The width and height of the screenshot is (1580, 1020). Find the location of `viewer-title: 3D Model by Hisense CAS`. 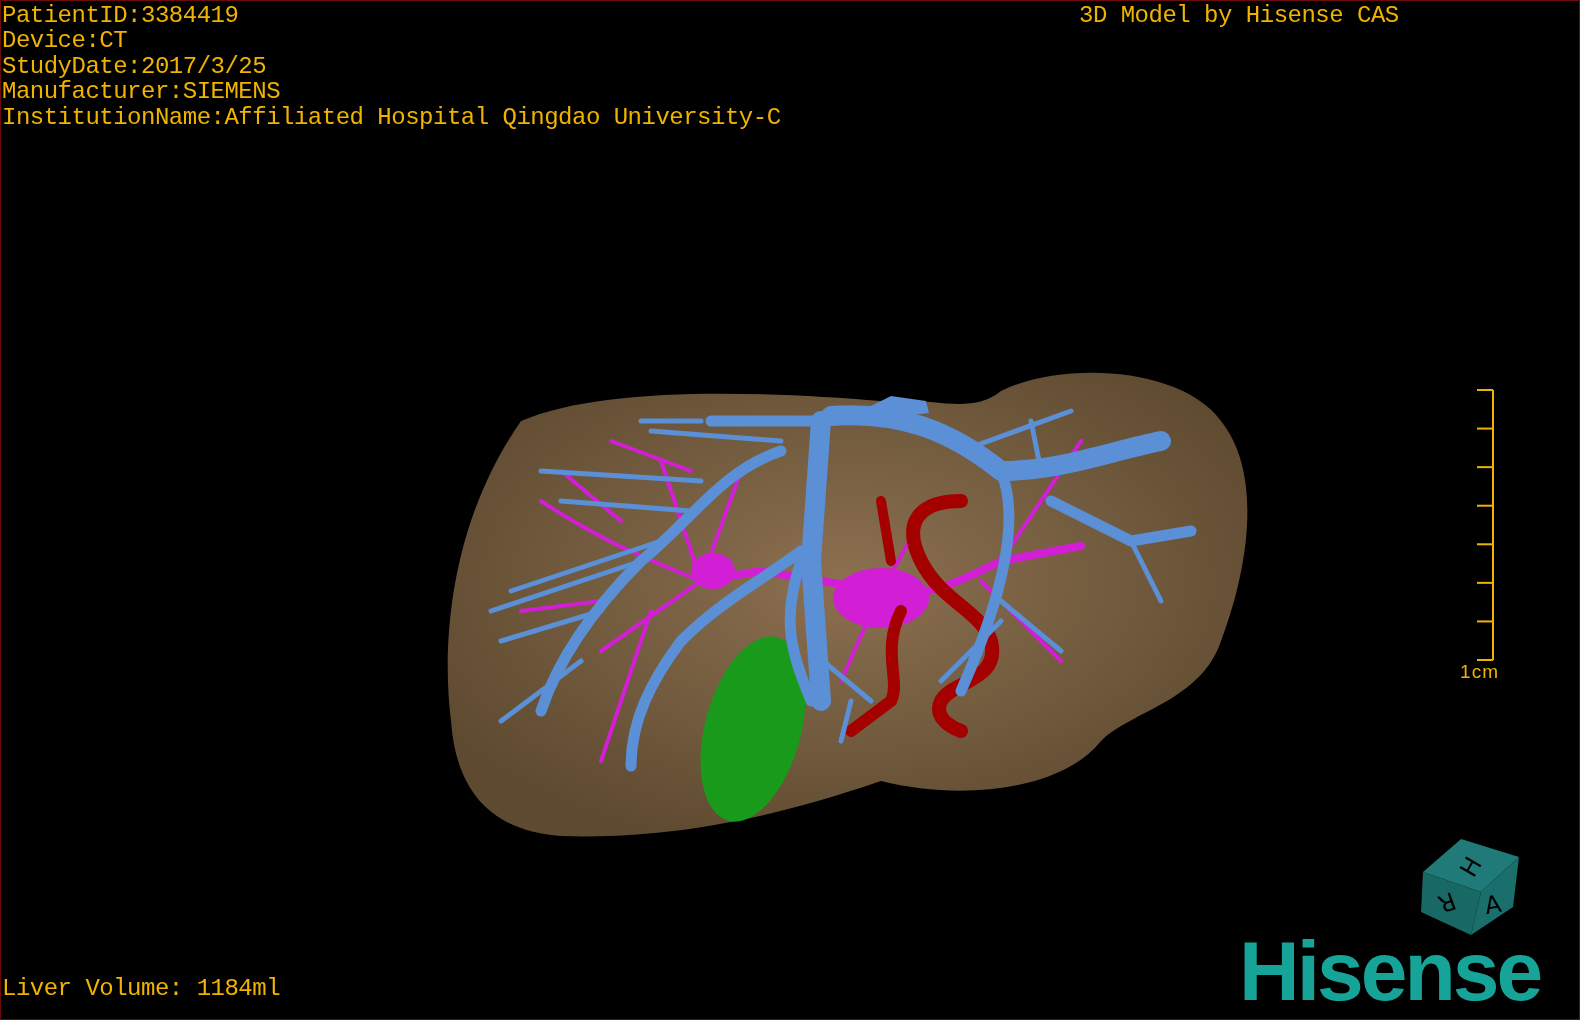

viewer-title: 3D Model by Hisense CAS is located at coordinates (1239, 16).